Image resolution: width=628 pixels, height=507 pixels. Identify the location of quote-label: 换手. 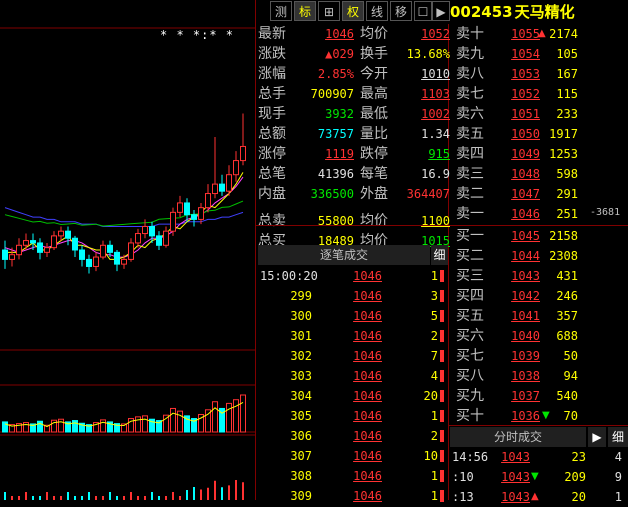
(374, 54).